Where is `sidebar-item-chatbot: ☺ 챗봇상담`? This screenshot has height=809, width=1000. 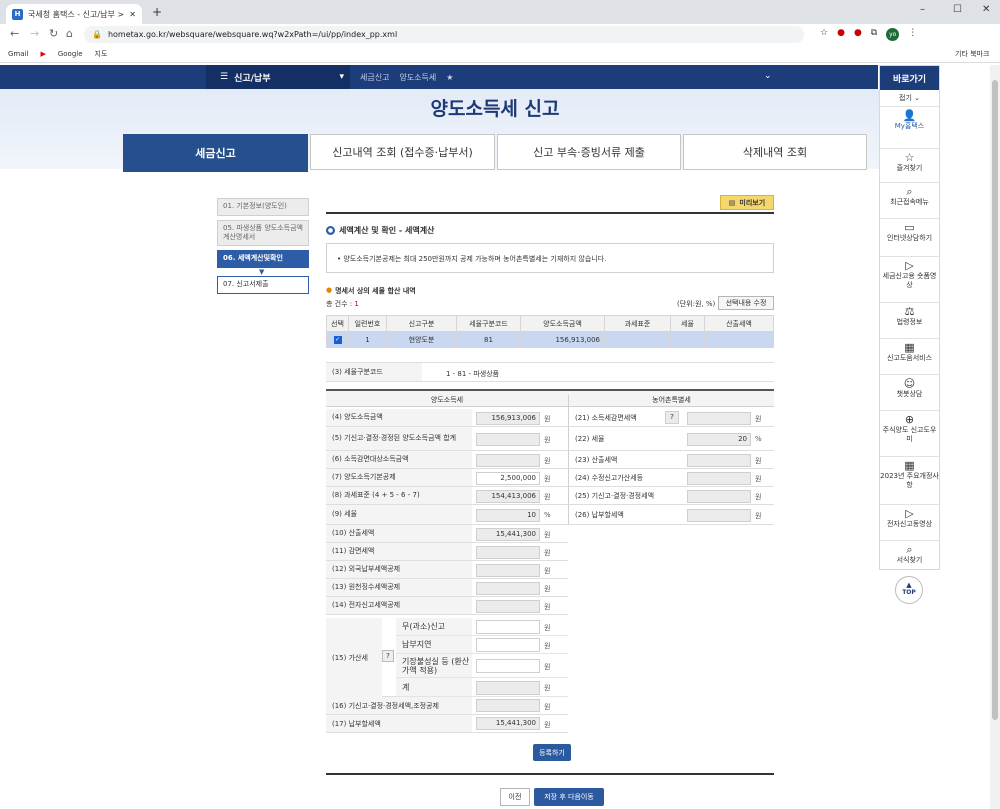 sidebar-item-chatbot: ☺ 챗봇상담 is located at coordinates (909, 386).